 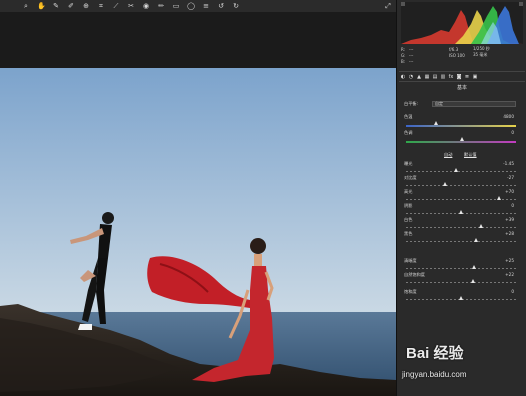 What do you see at coordinates (506, 233) in the screenshot?
I see `slider-value: +28` at bounding box center [506, 233].